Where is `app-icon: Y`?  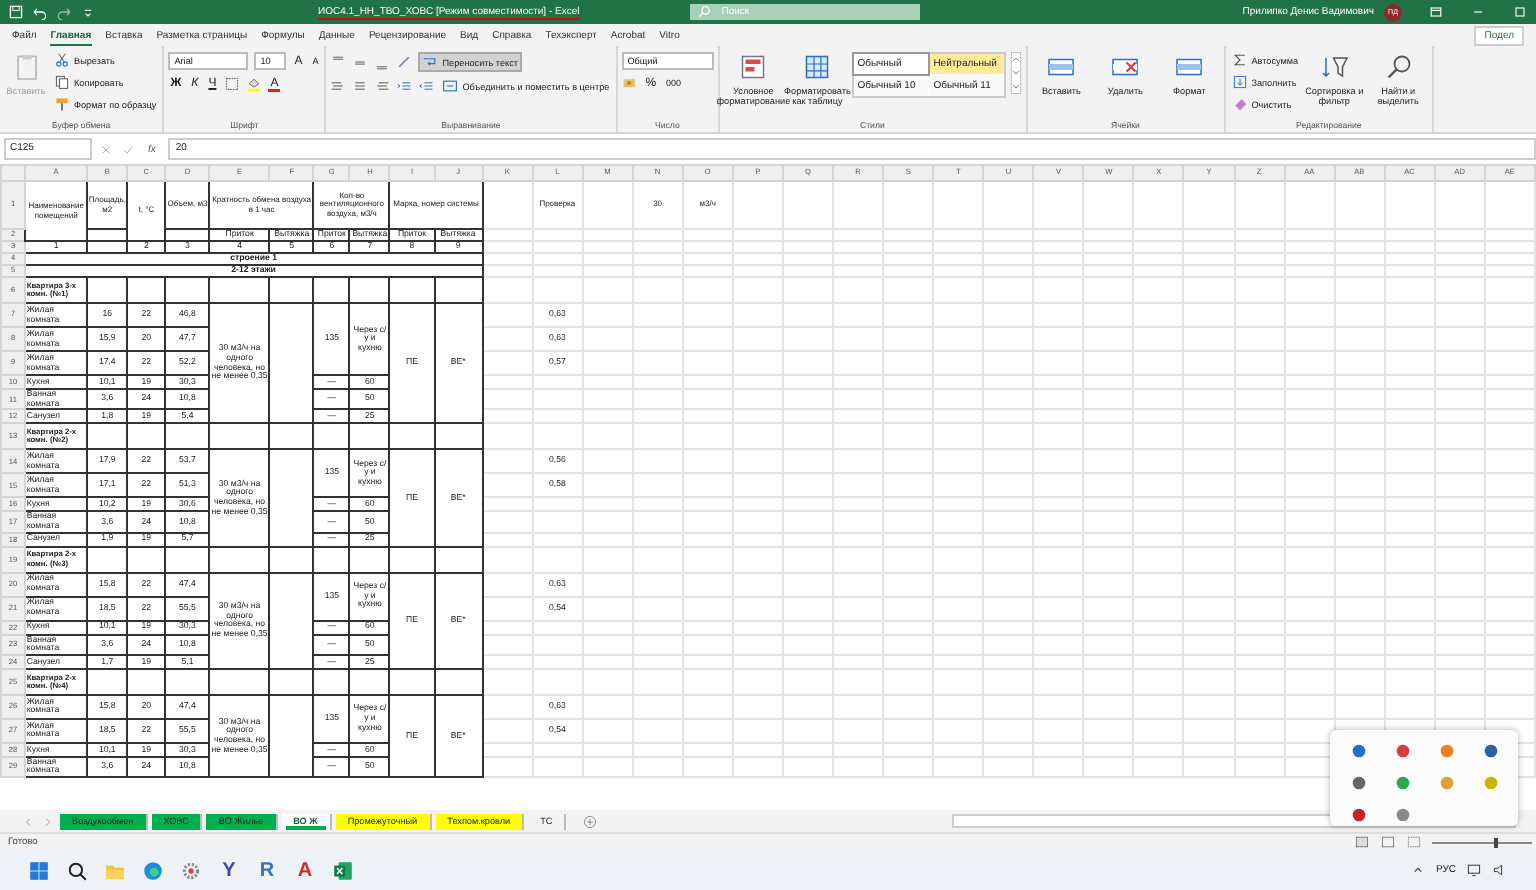
app-icon: Y is located at coordinates (229, 870).